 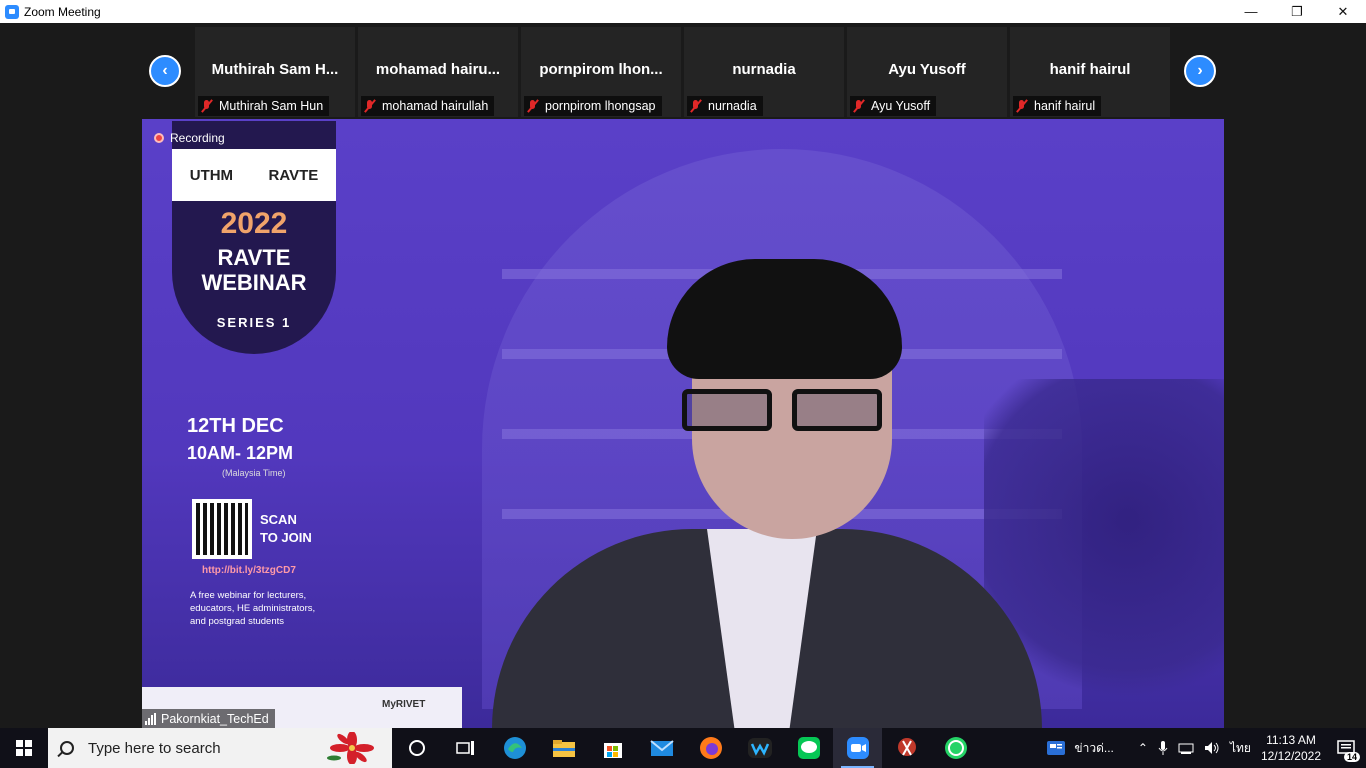 I want to click on task-view-button, so click(x=465, y=748).